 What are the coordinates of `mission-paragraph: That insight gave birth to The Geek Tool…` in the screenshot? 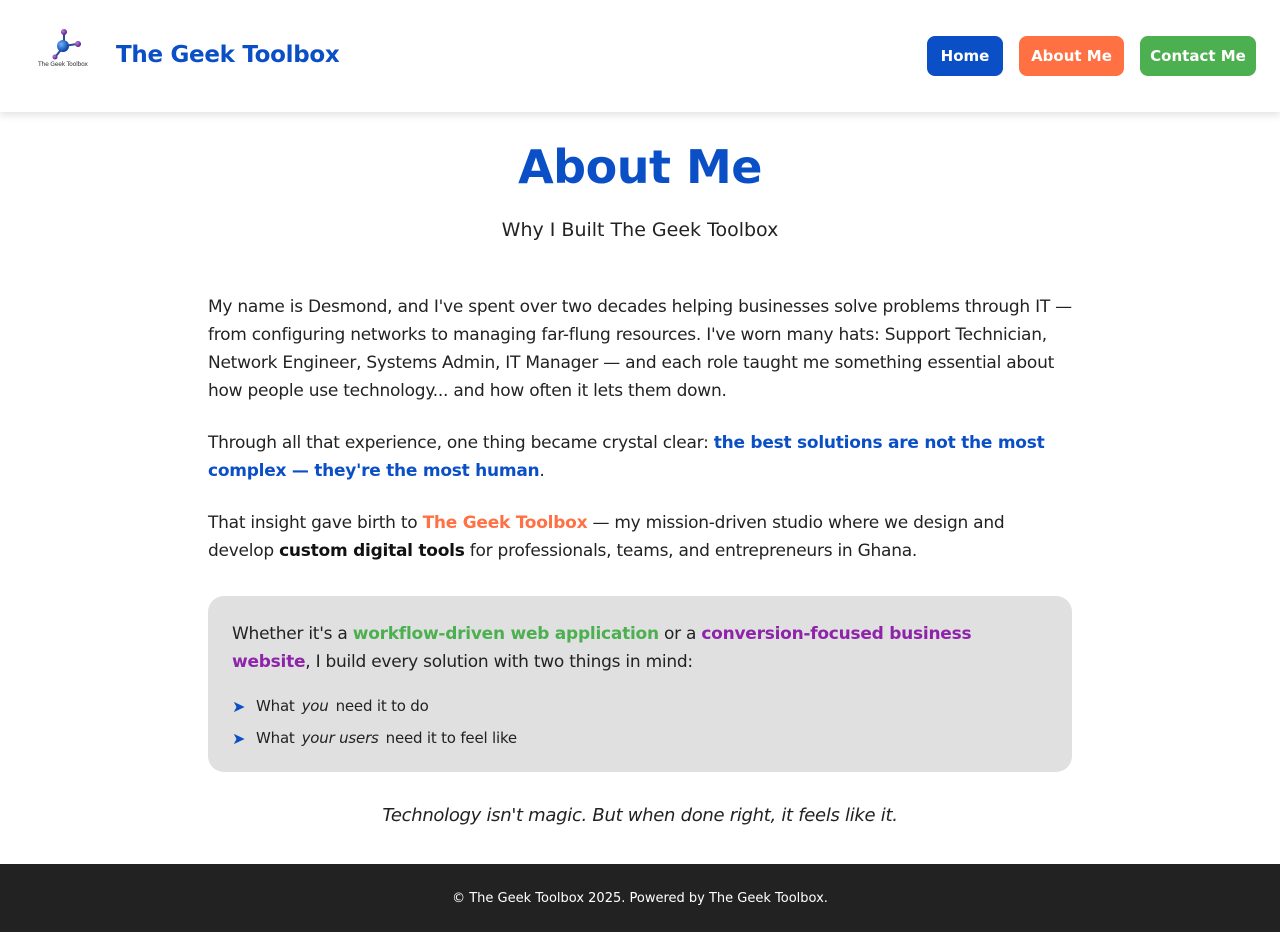 It's located at (640, 537).